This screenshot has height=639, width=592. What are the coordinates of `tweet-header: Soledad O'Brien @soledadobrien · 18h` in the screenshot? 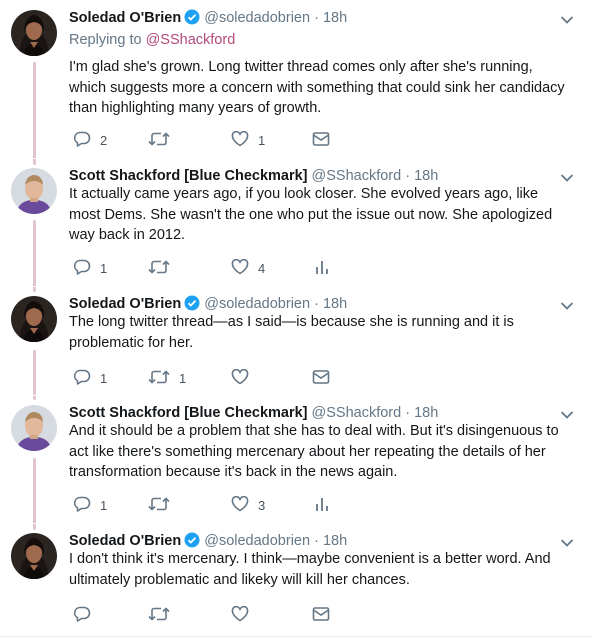 It's located at (208, 19).